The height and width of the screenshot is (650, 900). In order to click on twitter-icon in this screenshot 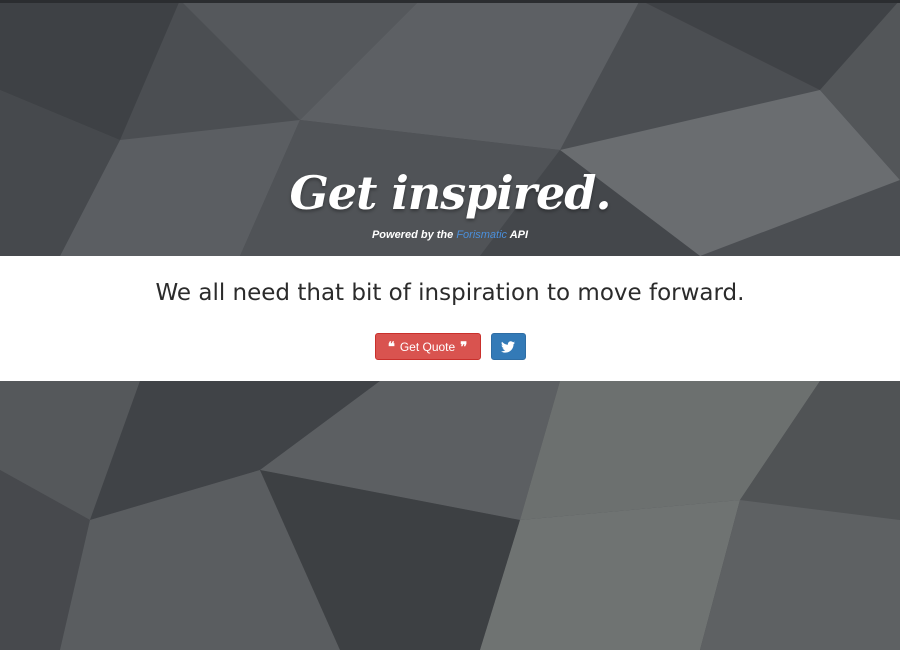, I will do `click(508, 347)`.